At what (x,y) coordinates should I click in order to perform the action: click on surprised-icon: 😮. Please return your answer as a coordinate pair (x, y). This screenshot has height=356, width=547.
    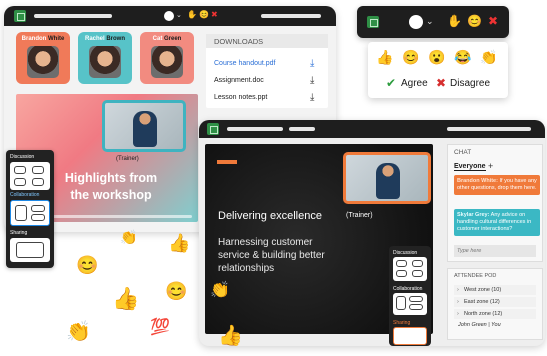
    Looking at the image, I should click on (436, 57).